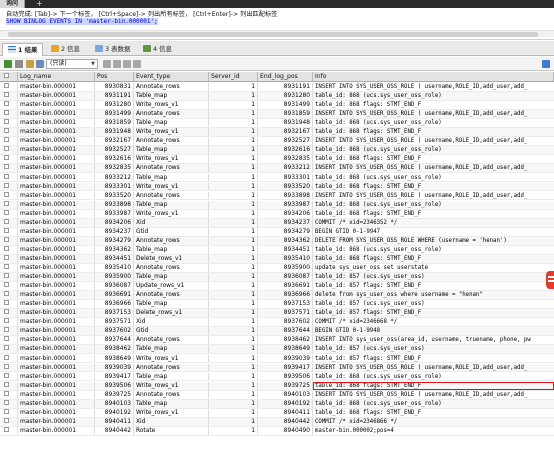  I want to click on cell-info: table_id: 857 (ucs.sys_user_oss), so click(433, 349).